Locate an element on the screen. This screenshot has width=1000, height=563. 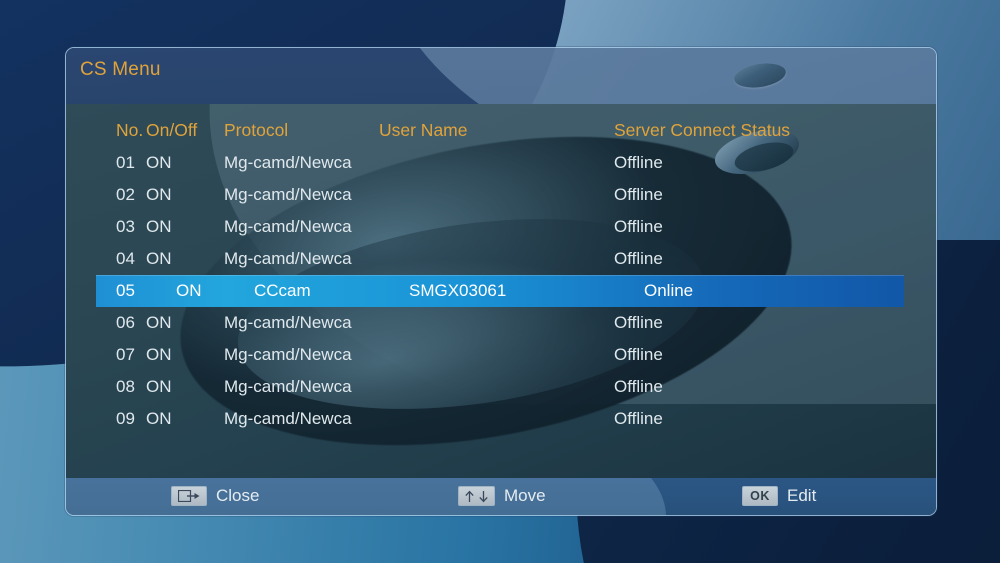
titlebar-sheen is located at coordinates (661, 76).